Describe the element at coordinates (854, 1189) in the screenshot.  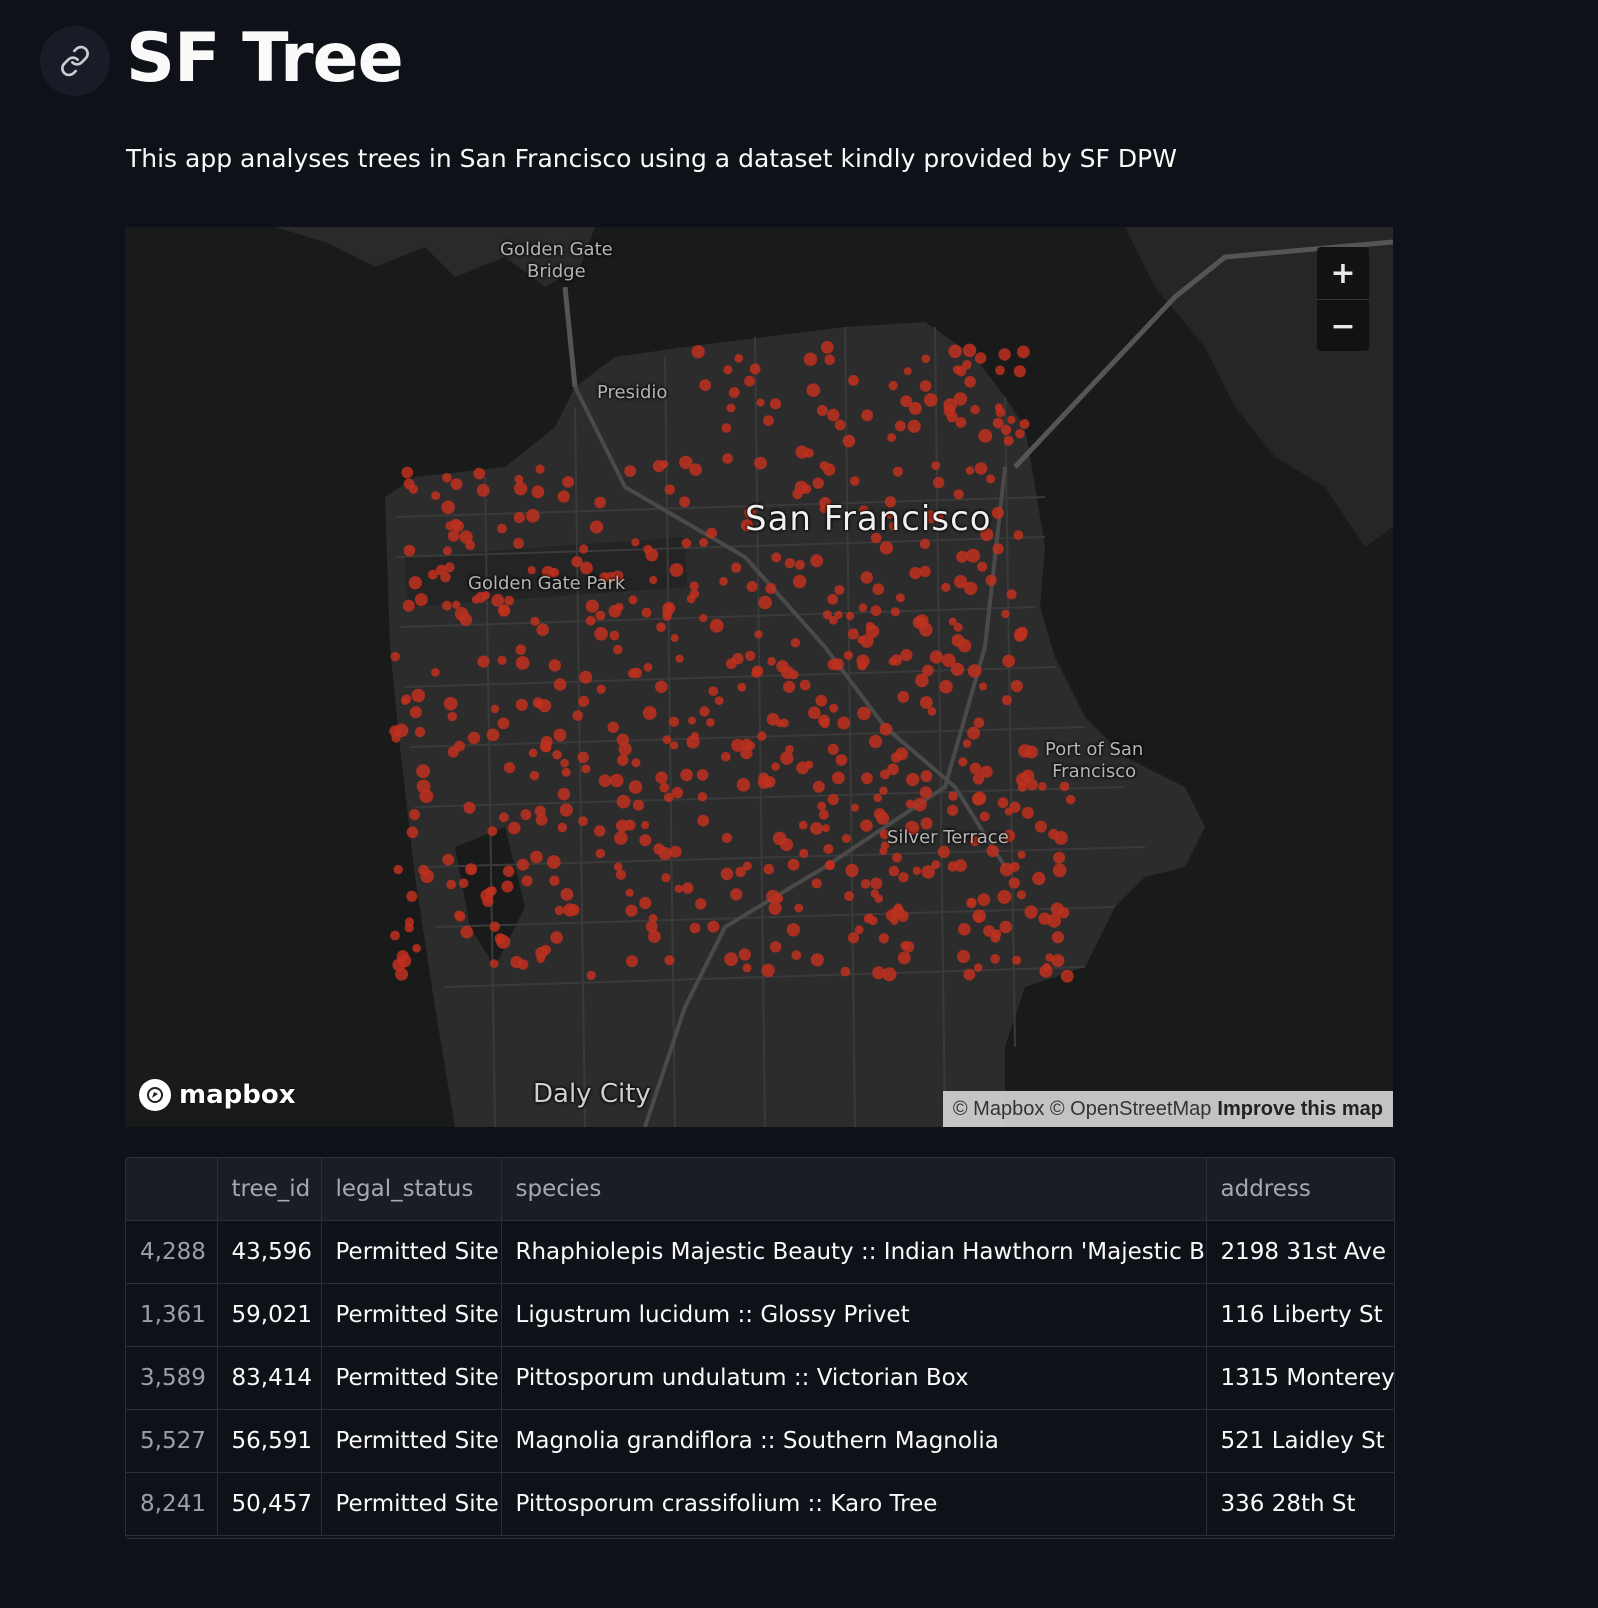
I see `column-header-species: species` at that location.